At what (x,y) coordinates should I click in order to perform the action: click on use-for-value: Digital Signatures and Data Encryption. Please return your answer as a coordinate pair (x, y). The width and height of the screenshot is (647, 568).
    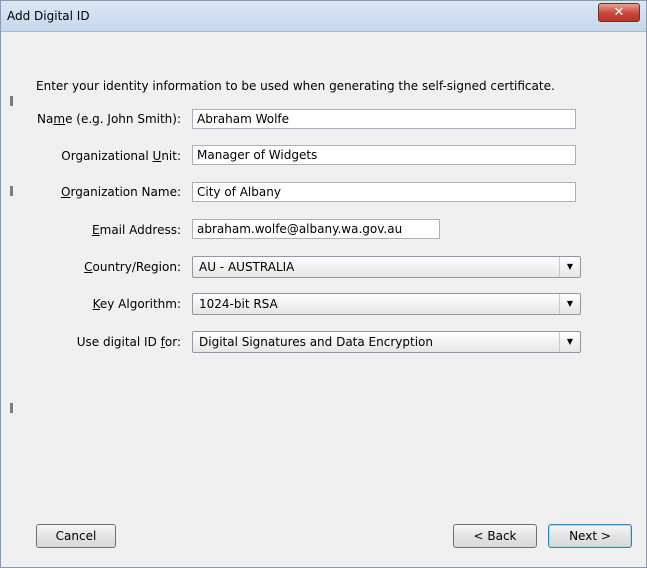
    Looking at the image, I should click on (316, 342).